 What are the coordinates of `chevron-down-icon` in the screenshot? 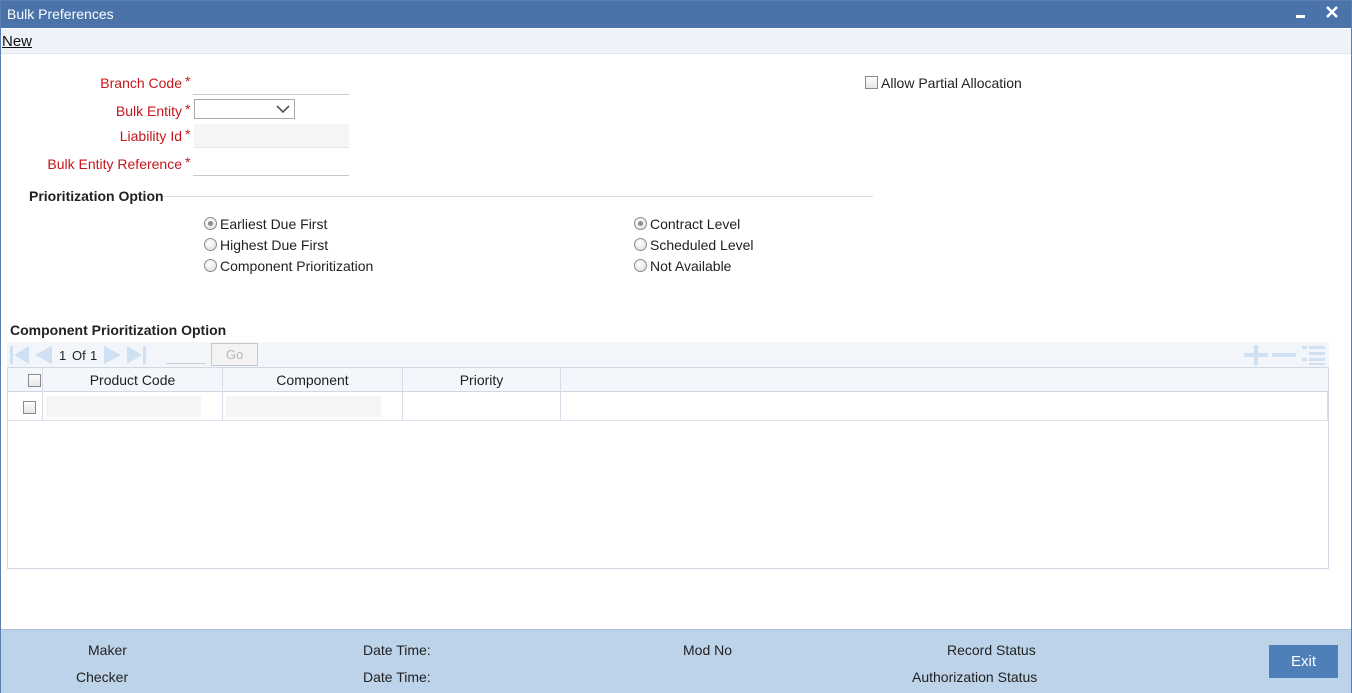 It's located at (283, 109).